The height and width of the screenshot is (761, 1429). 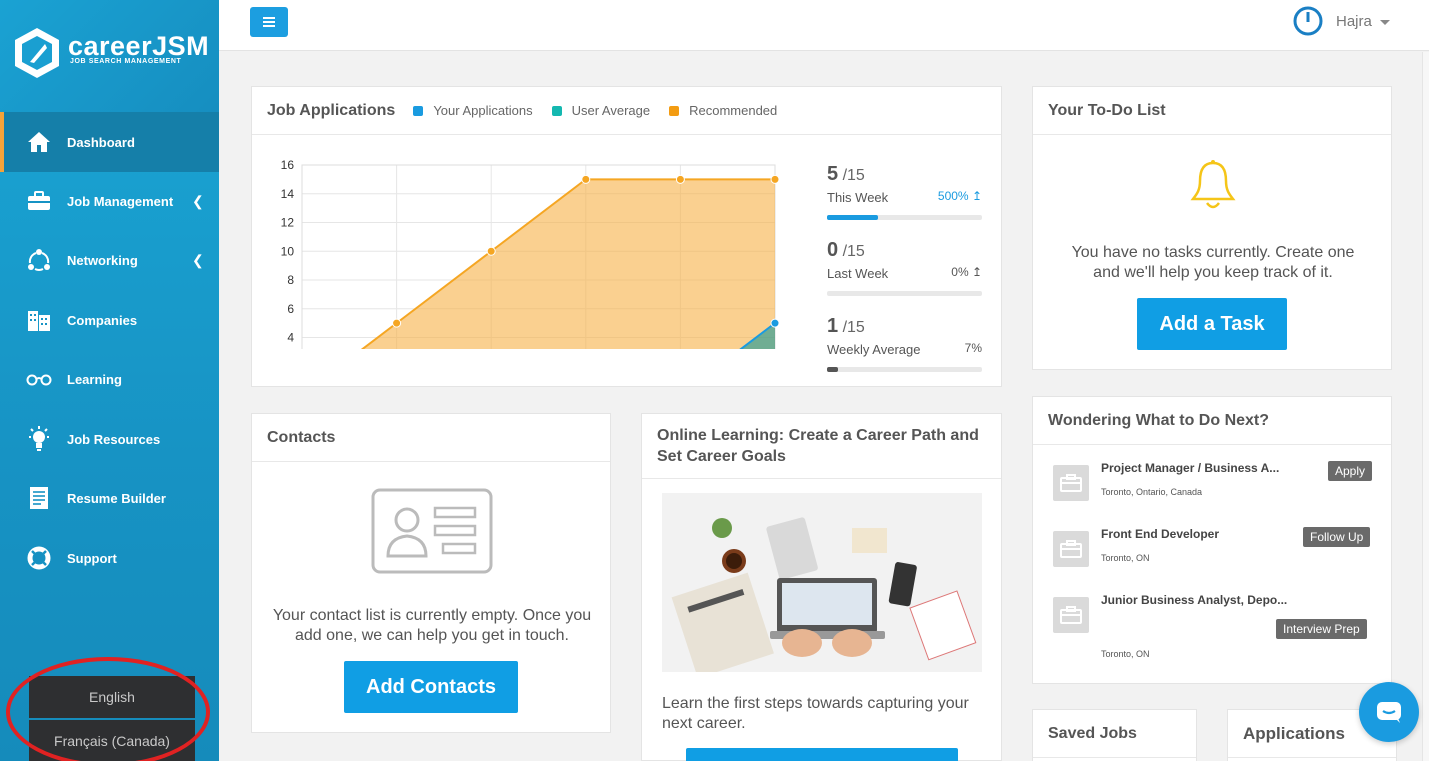 I want to click on logo: careerJSM JOB SEARCH MANAGEMENT, so click(x=109, y=56).